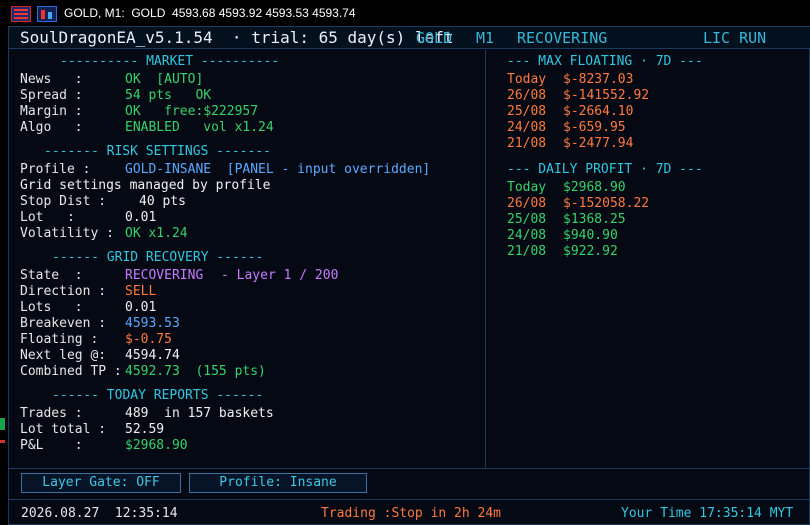  What do you see at coordinates (2, 441) in the screenshot?
I see `chart-edge-marker-red` at bounding box center [2, 441].